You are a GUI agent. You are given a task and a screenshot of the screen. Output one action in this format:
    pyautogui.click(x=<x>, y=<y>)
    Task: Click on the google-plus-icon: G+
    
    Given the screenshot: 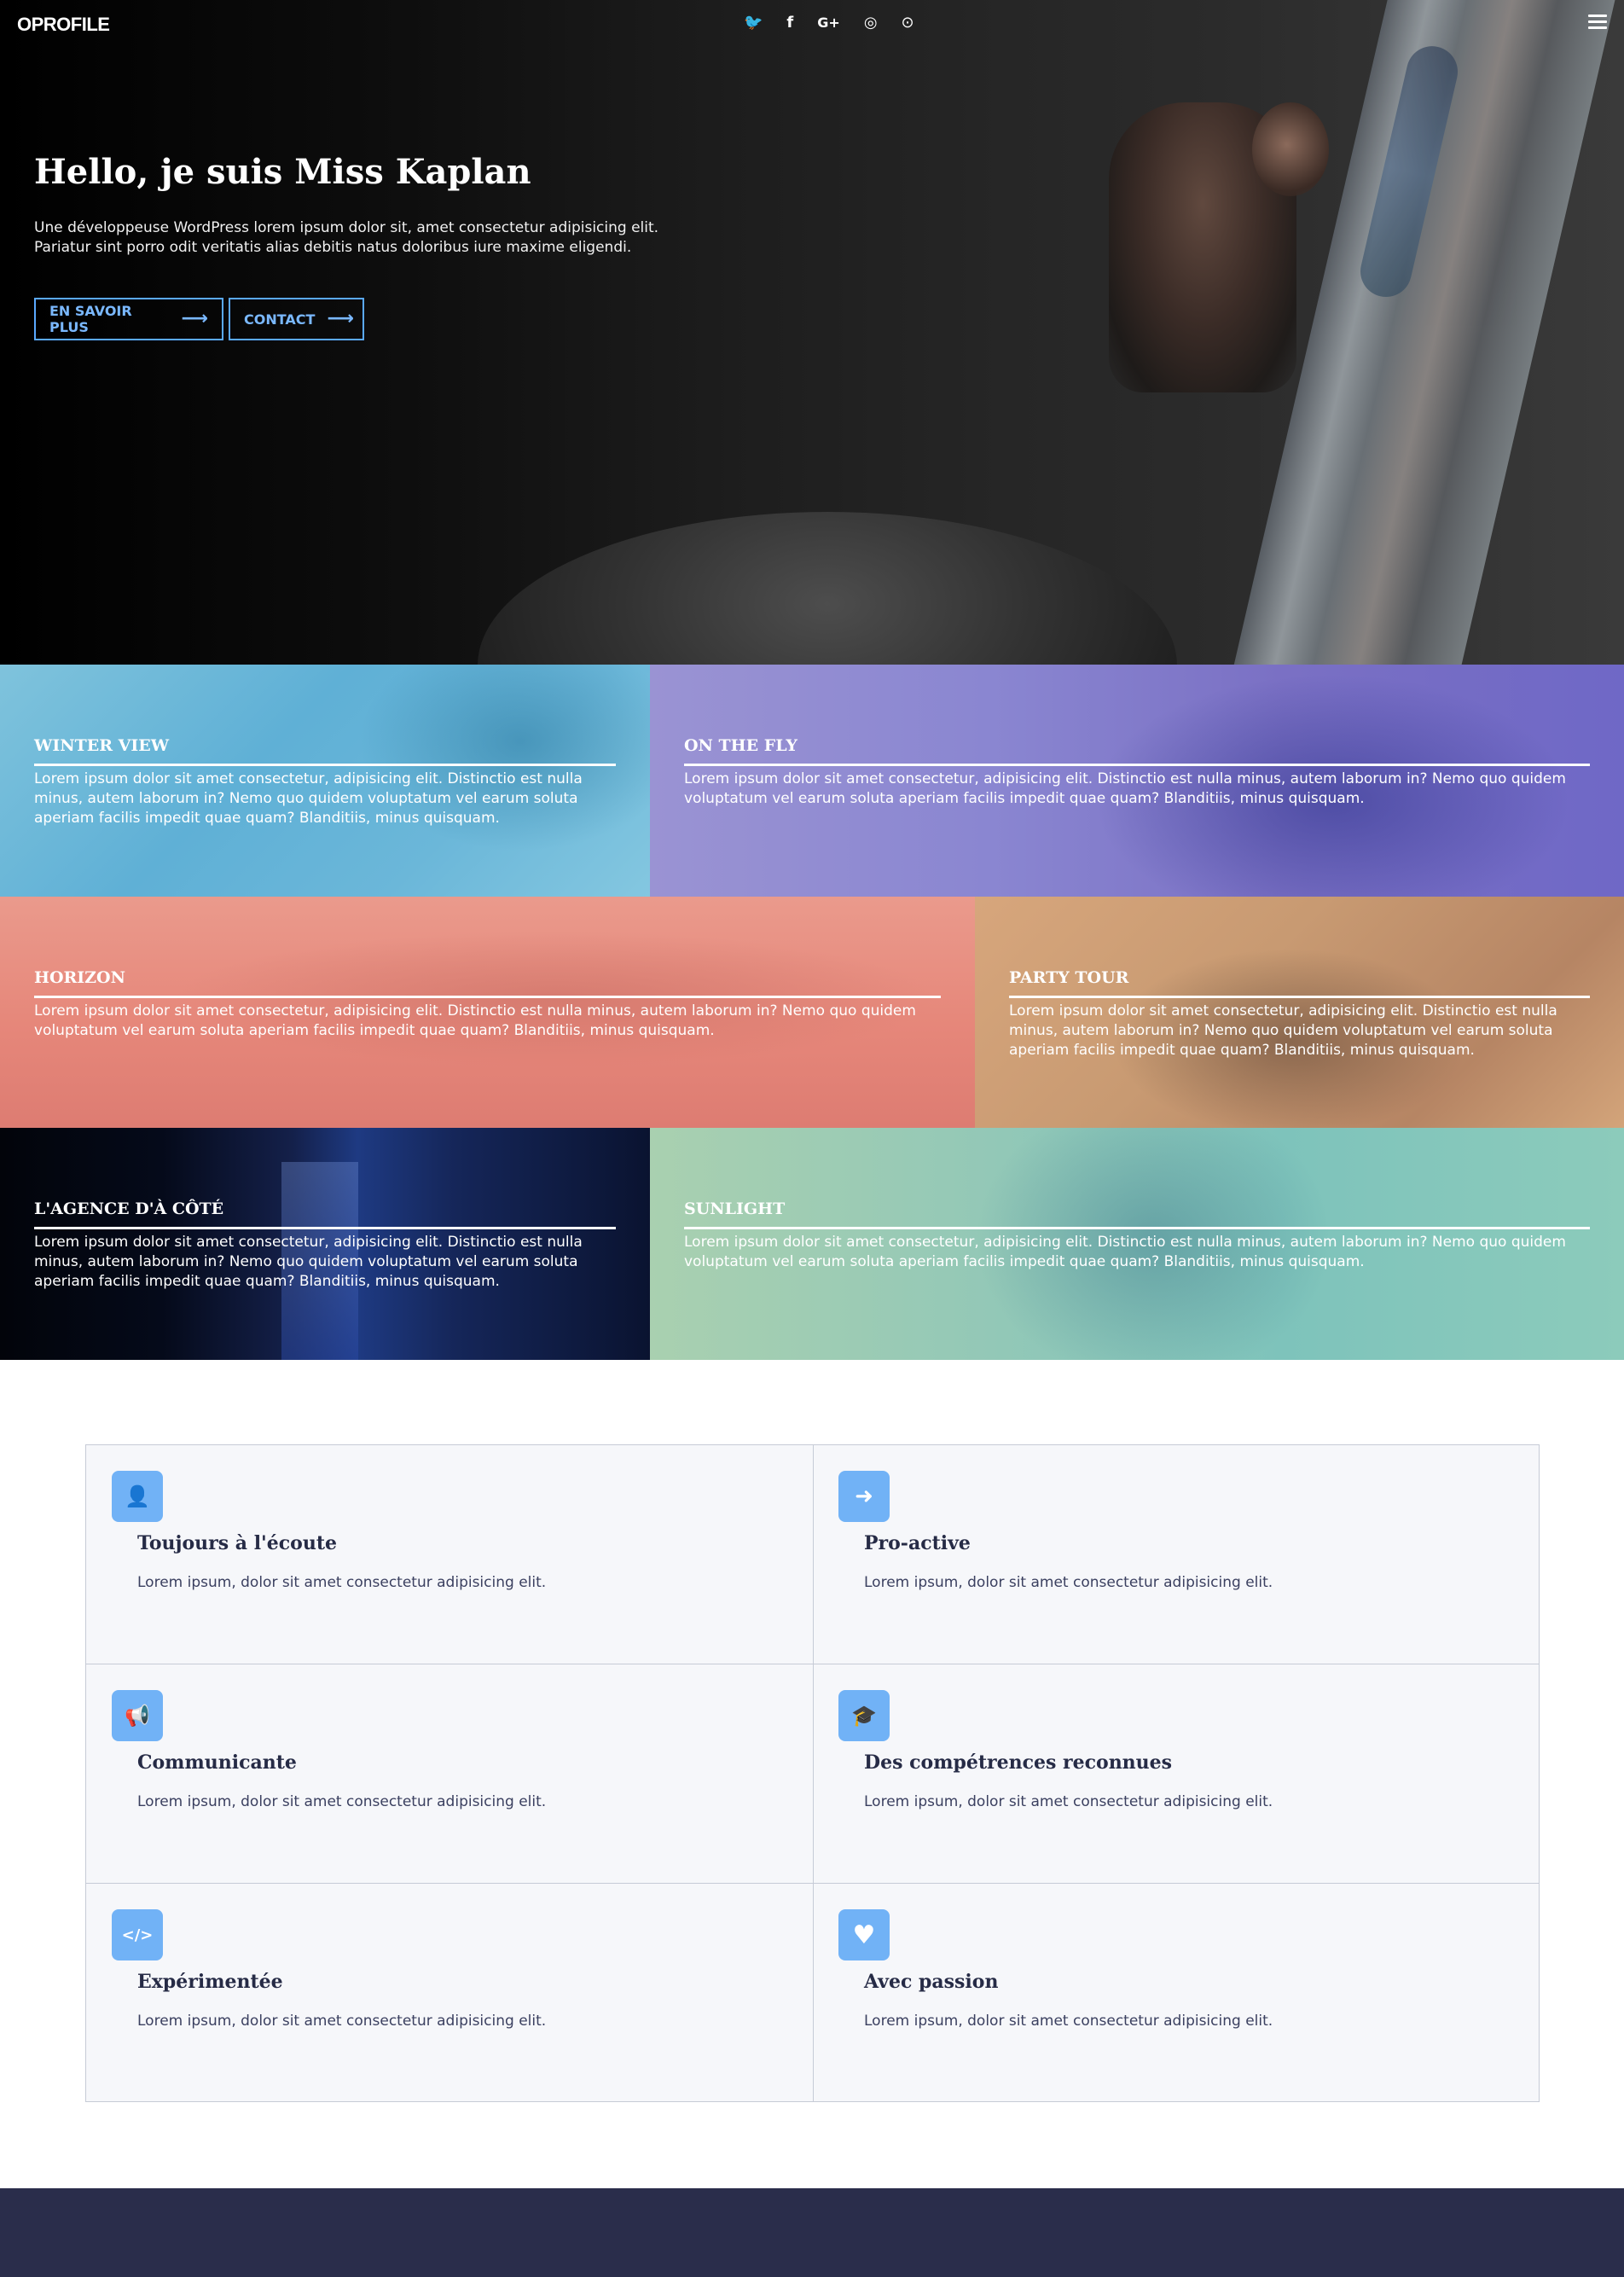 What is the action you would take?
    pyautogui.click(x=828, y=23)
    